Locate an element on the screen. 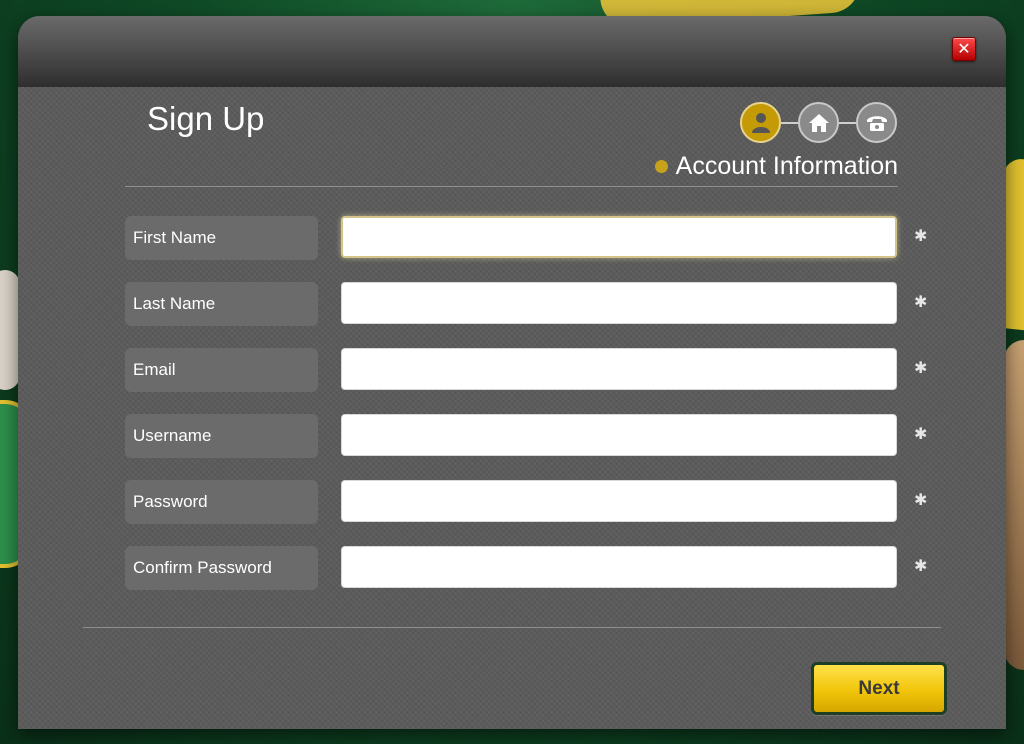  first-name-row: First Name ✱ is located at coordinates (531, 239).